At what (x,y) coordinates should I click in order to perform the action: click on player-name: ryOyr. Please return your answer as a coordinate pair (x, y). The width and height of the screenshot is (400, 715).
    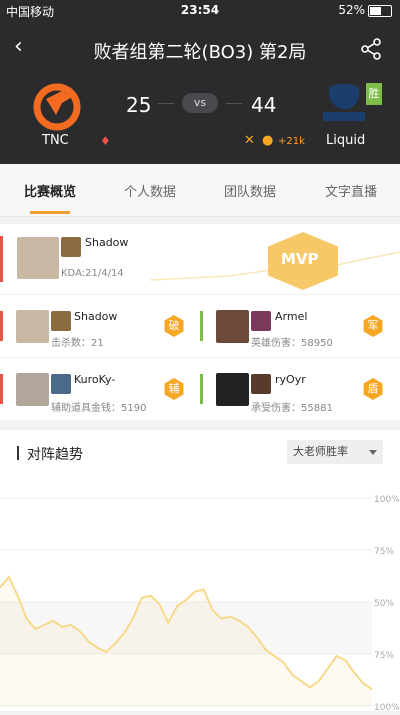
    Looking at the image, I should click on (290, 379).